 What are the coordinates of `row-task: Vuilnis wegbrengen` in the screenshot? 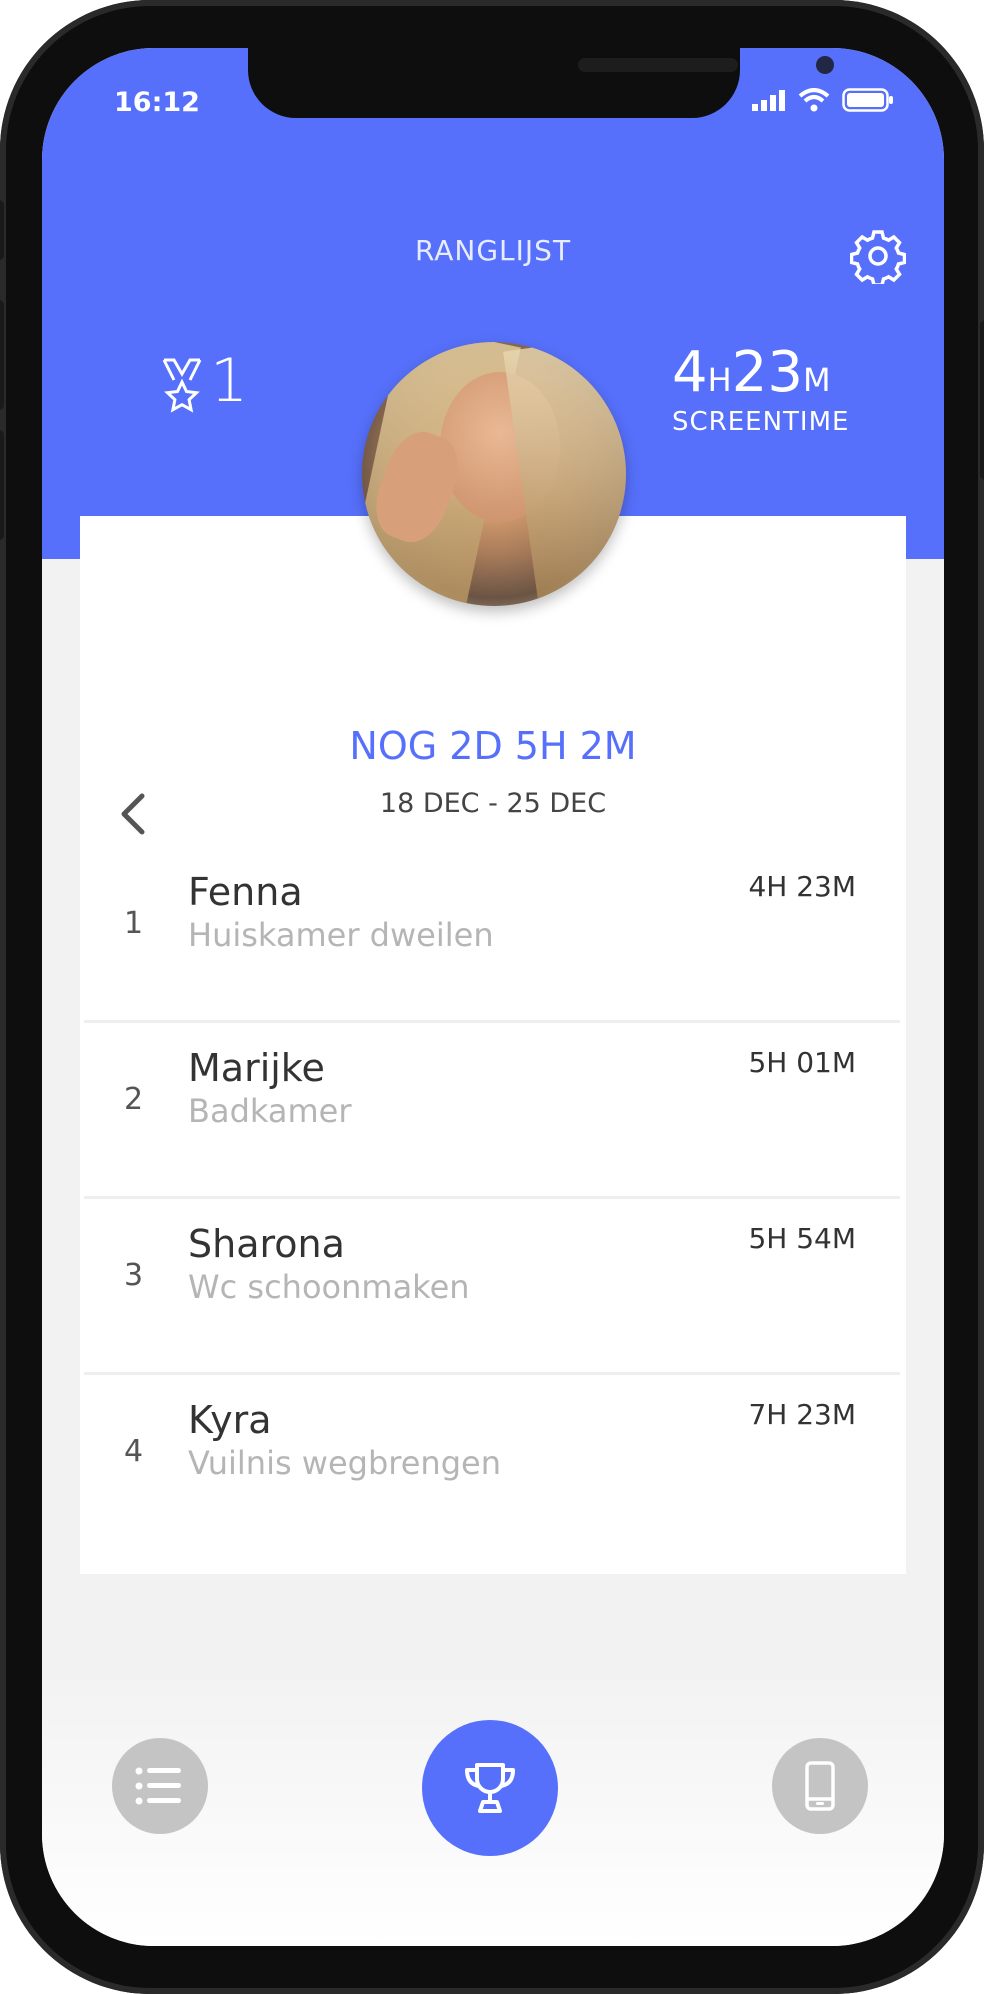 It's located at (344, 1463).